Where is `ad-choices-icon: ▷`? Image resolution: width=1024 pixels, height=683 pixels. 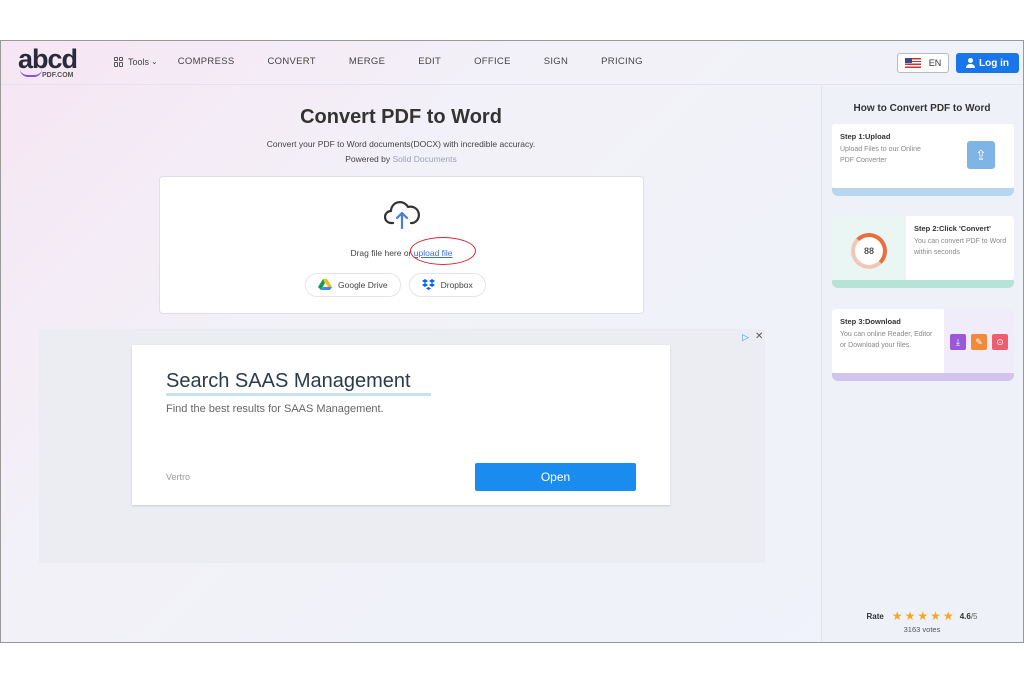
ad-choices-icon: ▷ is located at coordinates (745, 337).